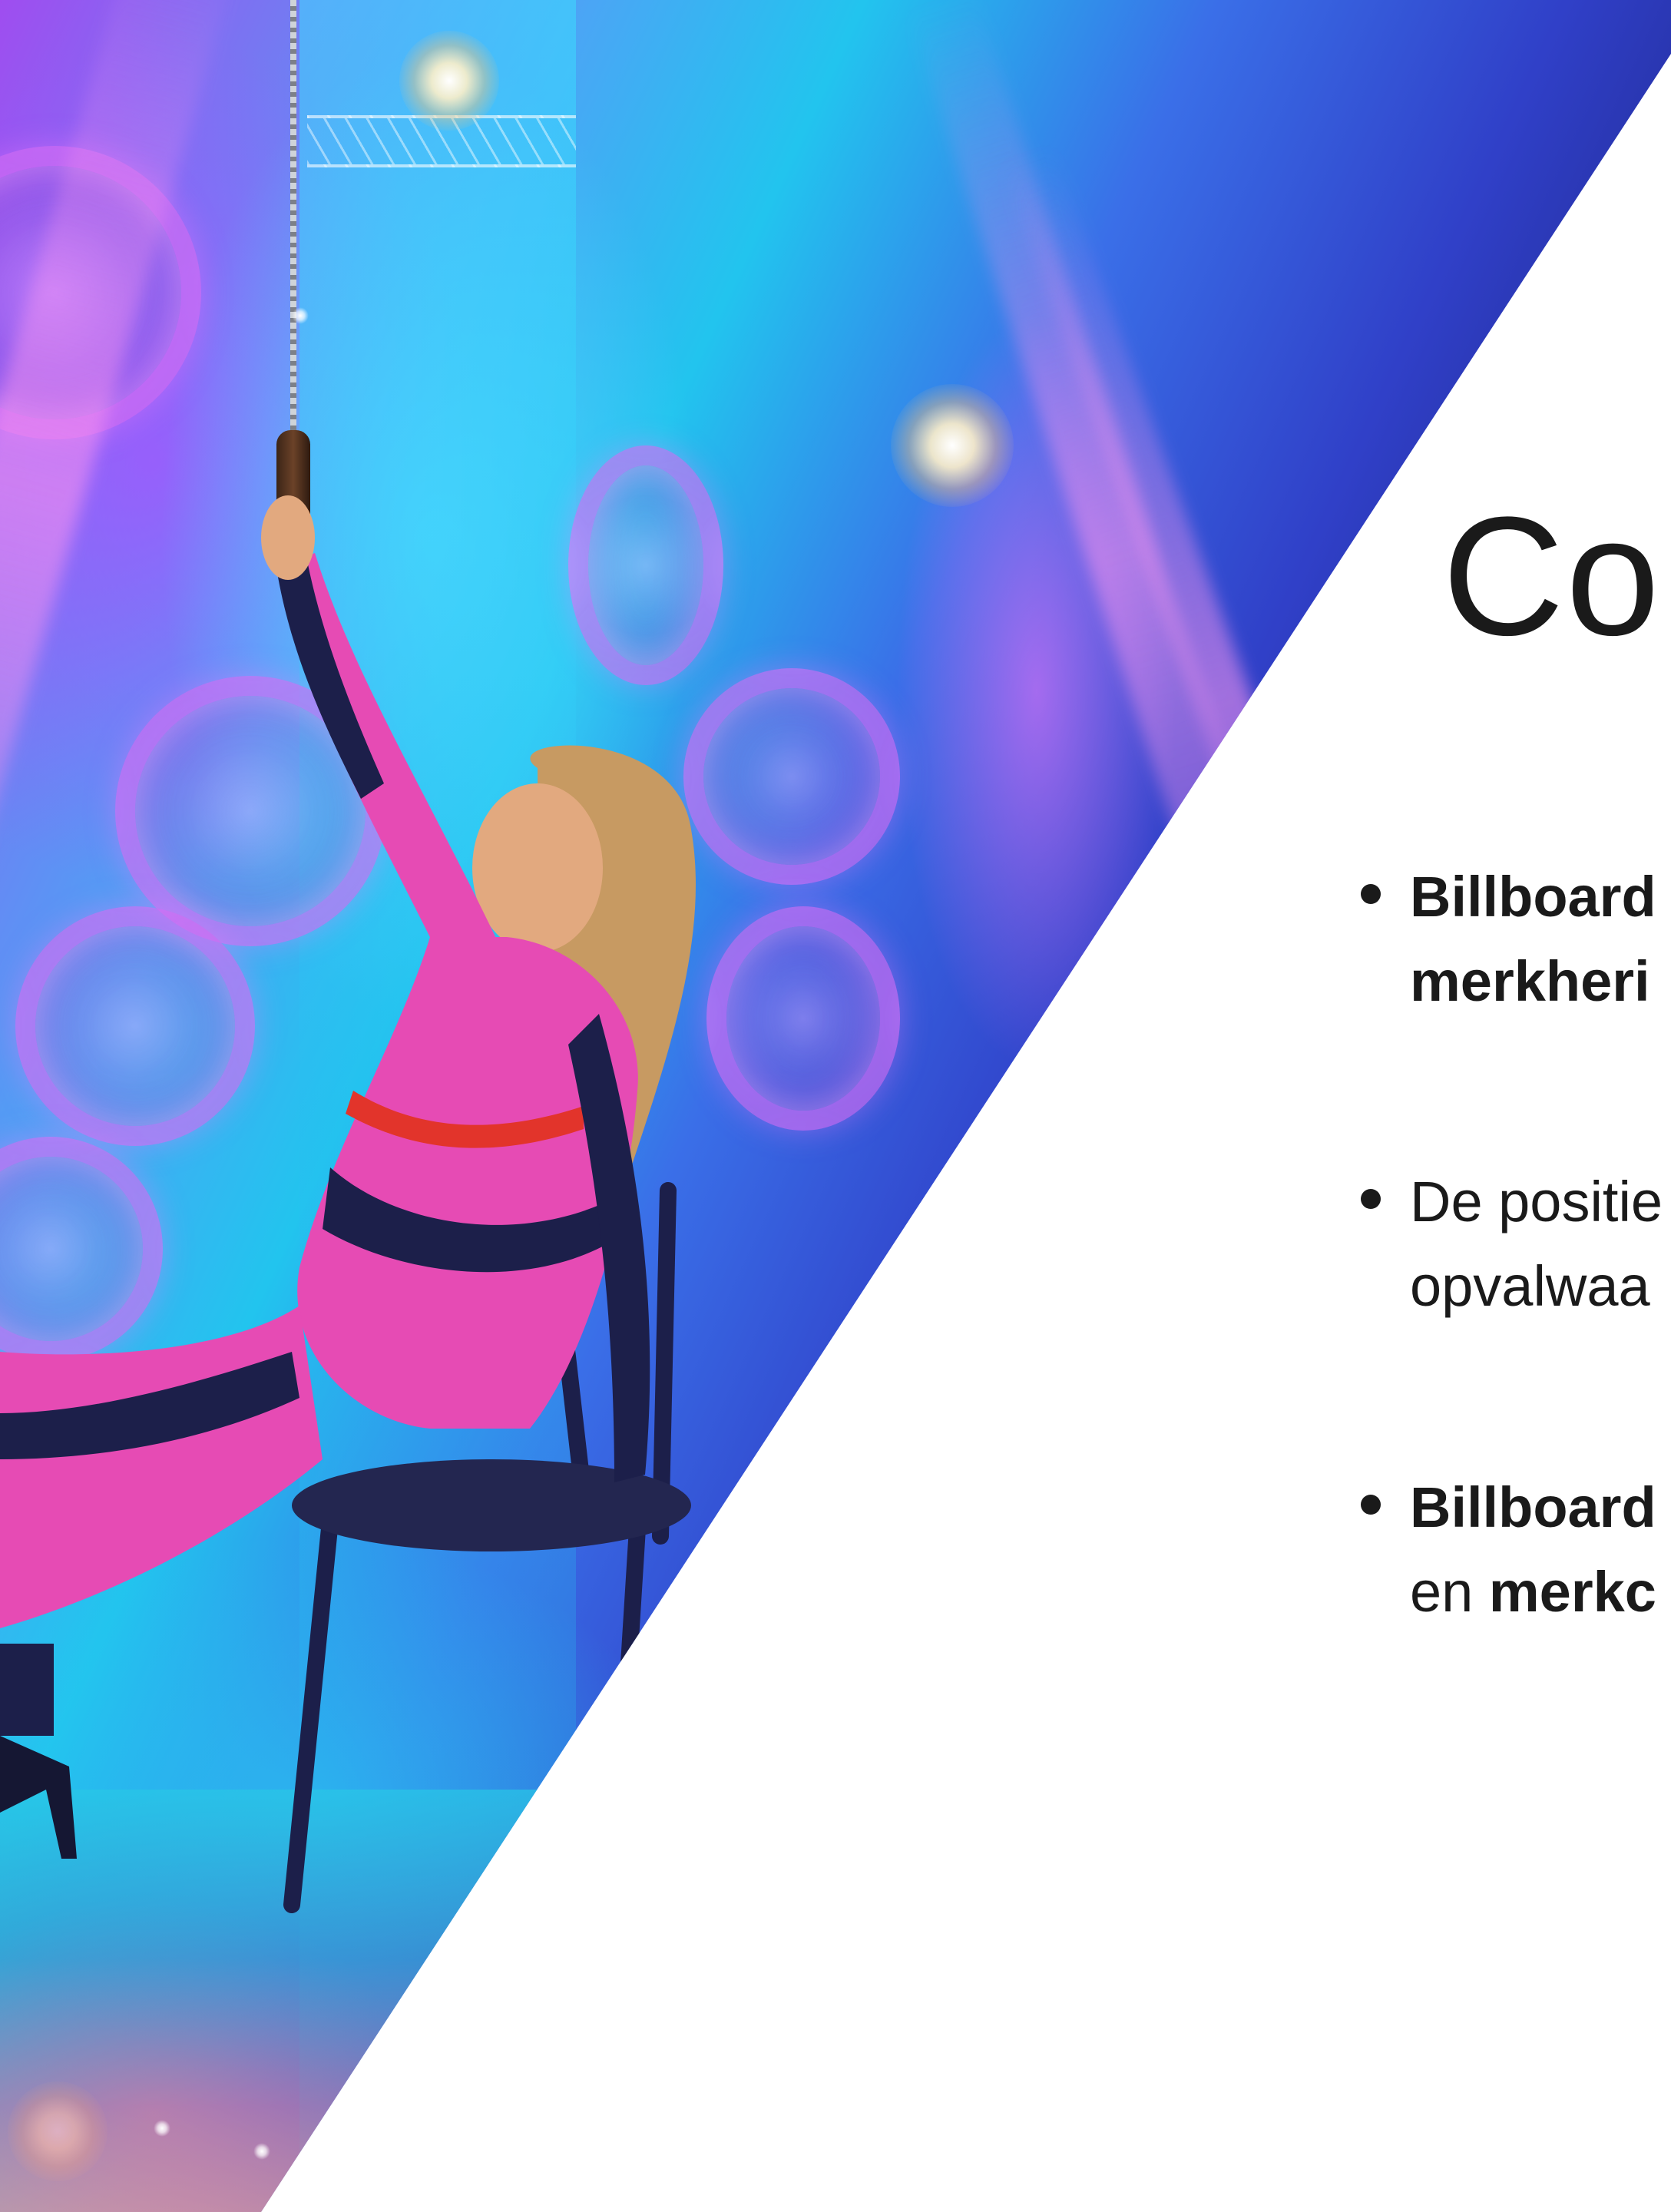 This screenshot has width=1671, height=2212. I want to click on face, so click(537, 868).